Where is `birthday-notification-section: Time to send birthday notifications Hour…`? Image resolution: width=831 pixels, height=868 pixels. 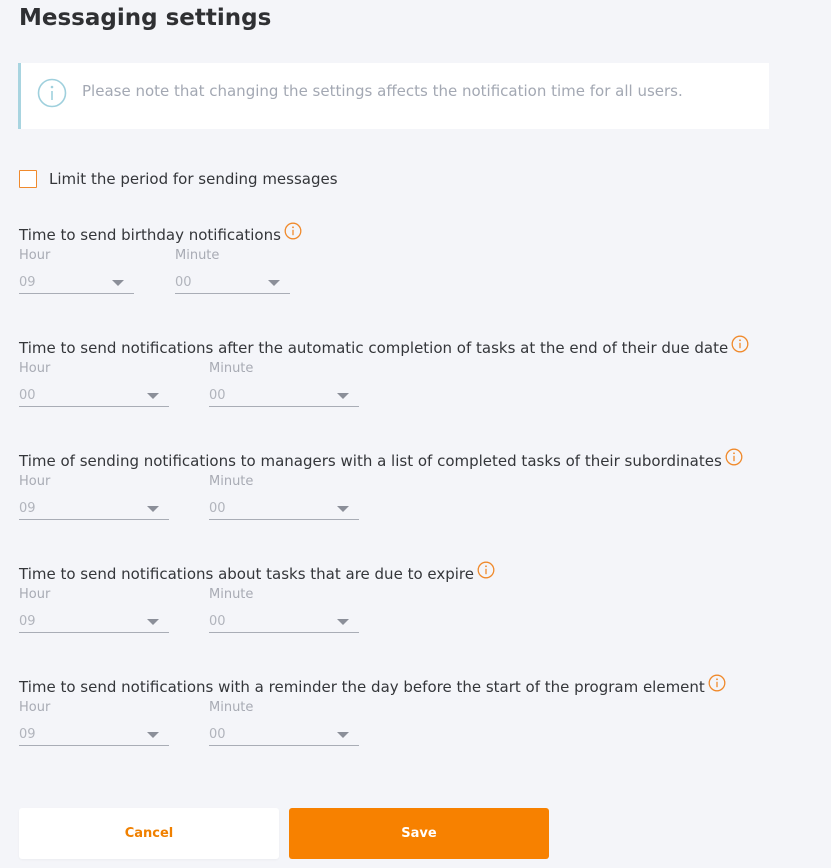 birthday-notification-section: Time to send birthday notifications Hour… is located at coordinates (160, 258).